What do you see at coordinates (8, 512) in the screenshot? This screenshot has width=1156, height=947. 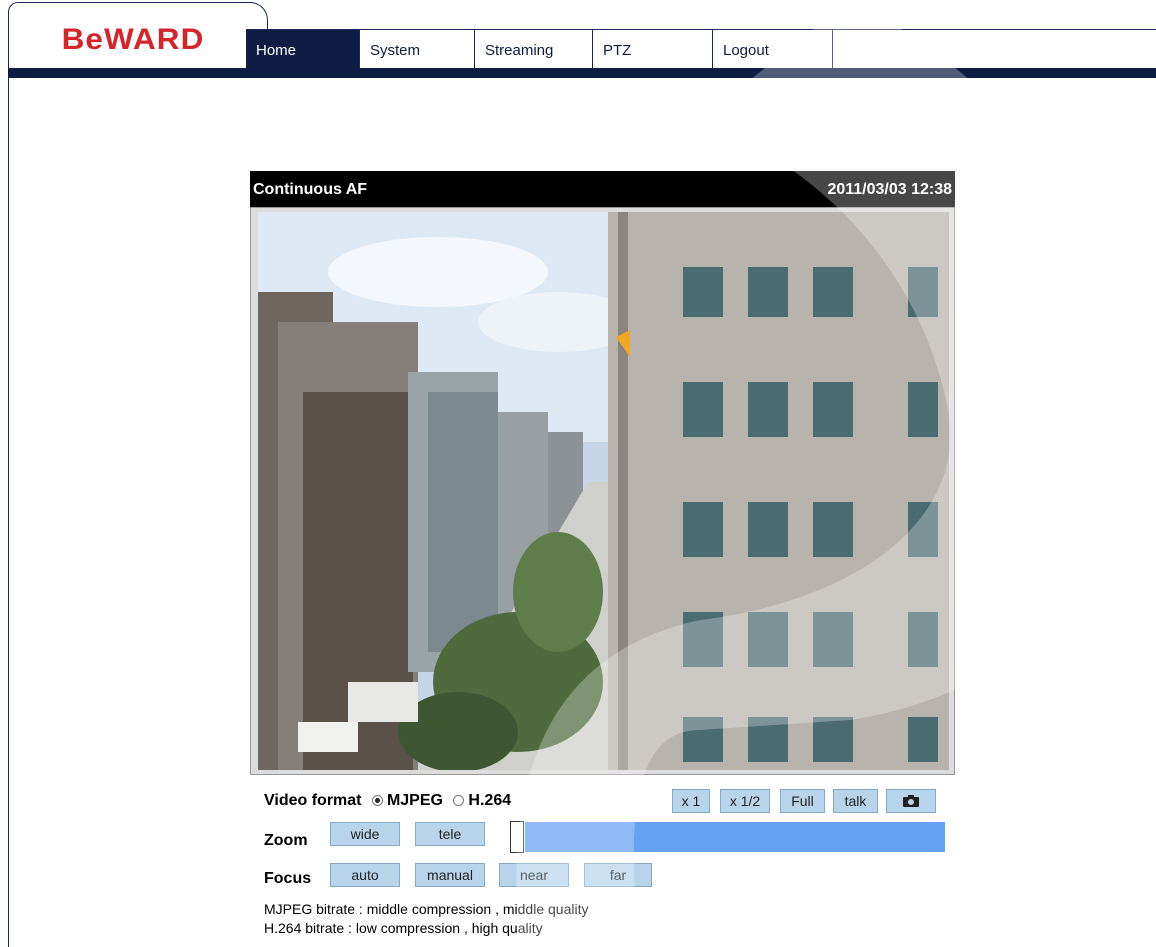 I see `left-border` at bounding box center [8, 512].